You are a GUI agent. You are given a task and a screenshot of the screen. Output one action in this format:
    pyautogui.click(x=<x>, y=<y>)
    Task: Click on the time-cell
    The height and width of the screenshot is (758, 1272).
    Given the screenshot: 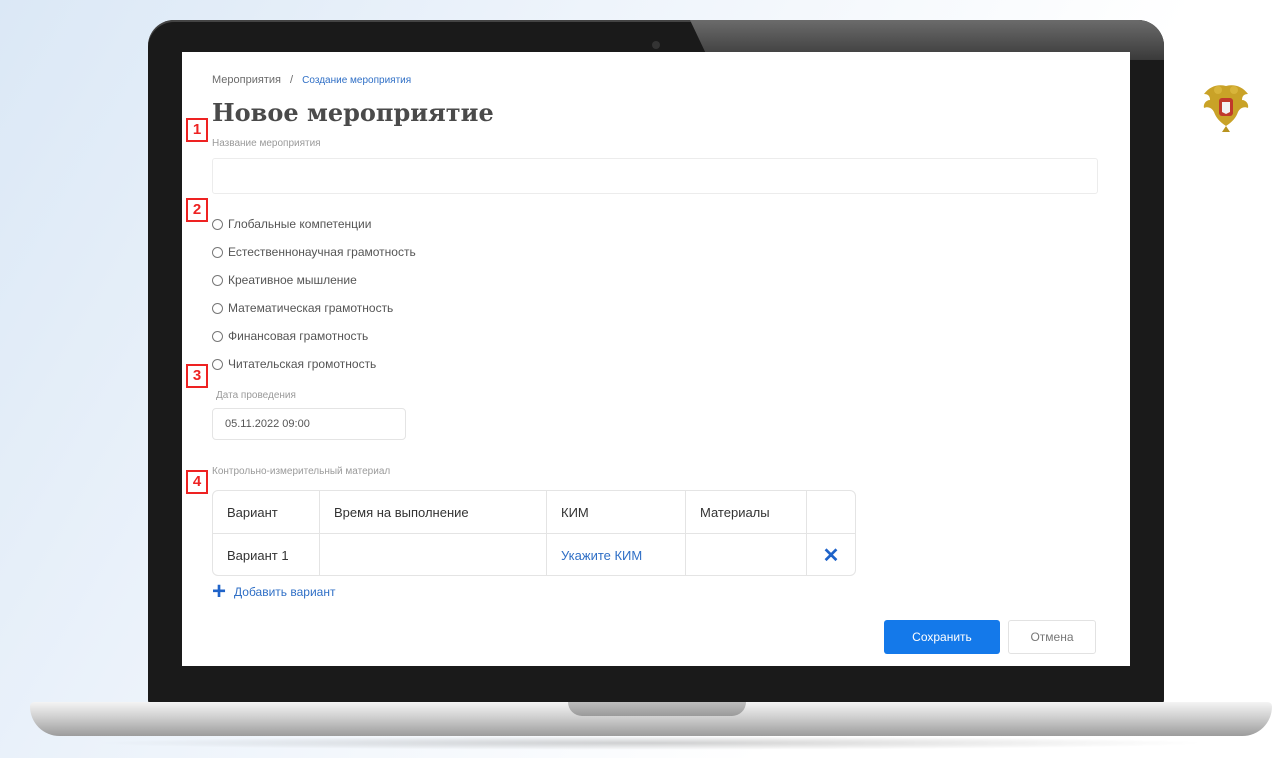 What is the action you would take?
    pyautogui.click(x=433, y=554)
    